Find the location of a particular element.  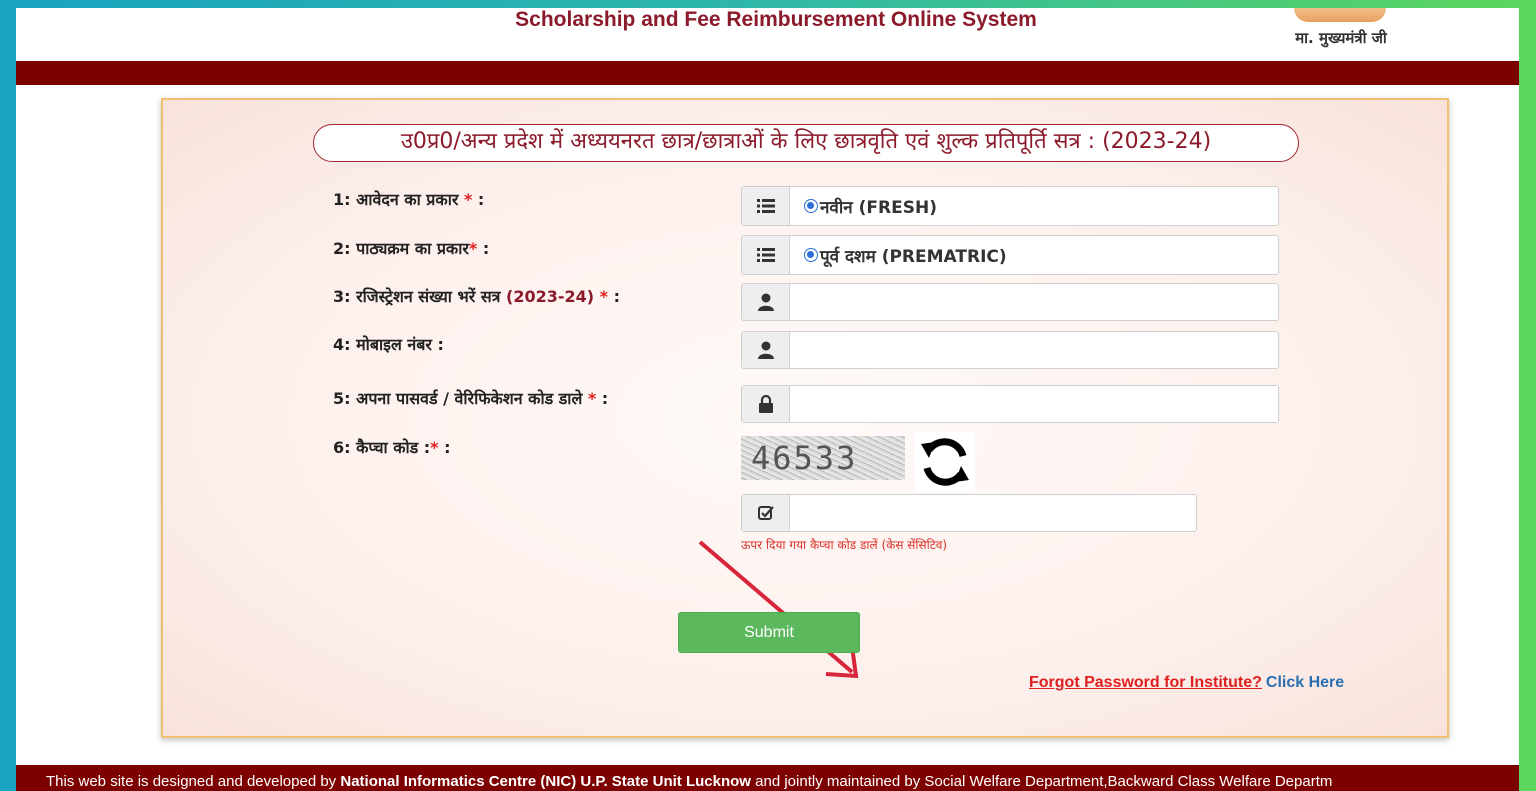

chief-minister-photo is located at coordinates (1340, 15).